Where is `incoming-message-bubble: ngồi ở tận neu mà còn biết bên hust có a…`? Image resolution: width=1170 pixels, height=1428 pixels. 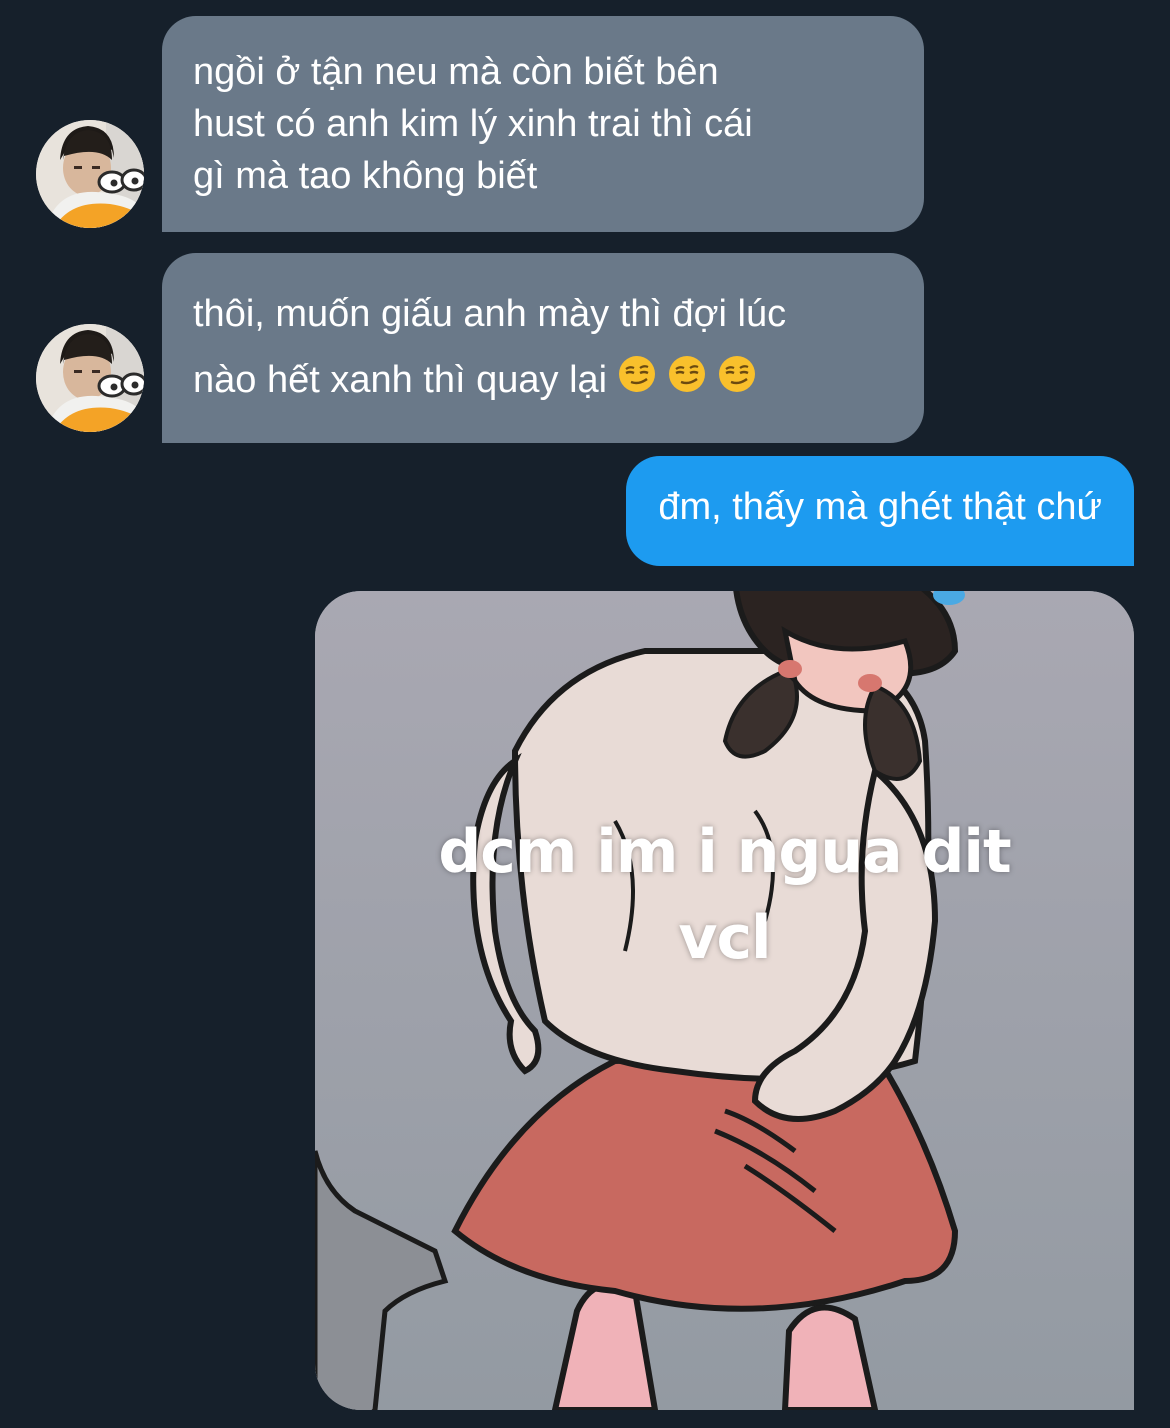 incoming-message-bubble: ngồi ở tận neu mà còn biết bên hust có a… is located at coordinates (543, 124).